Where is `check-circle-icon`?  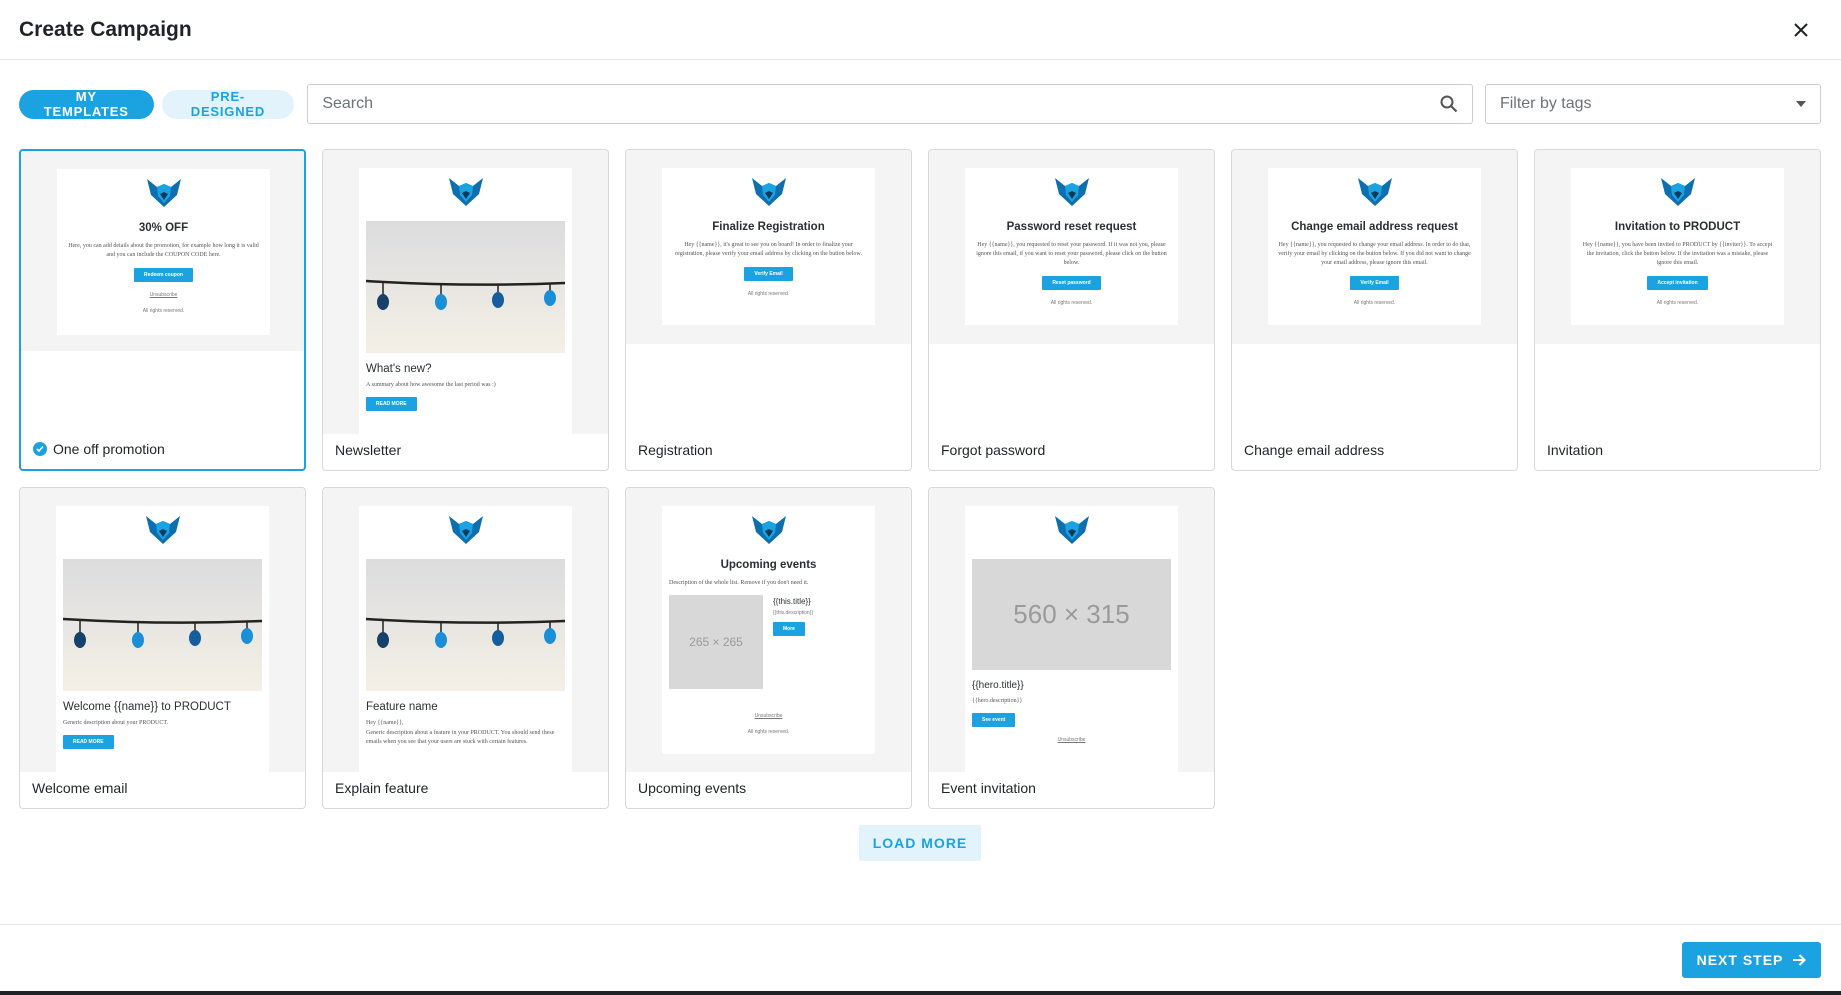 check-circle-icon is located at coordinates (40, 449).